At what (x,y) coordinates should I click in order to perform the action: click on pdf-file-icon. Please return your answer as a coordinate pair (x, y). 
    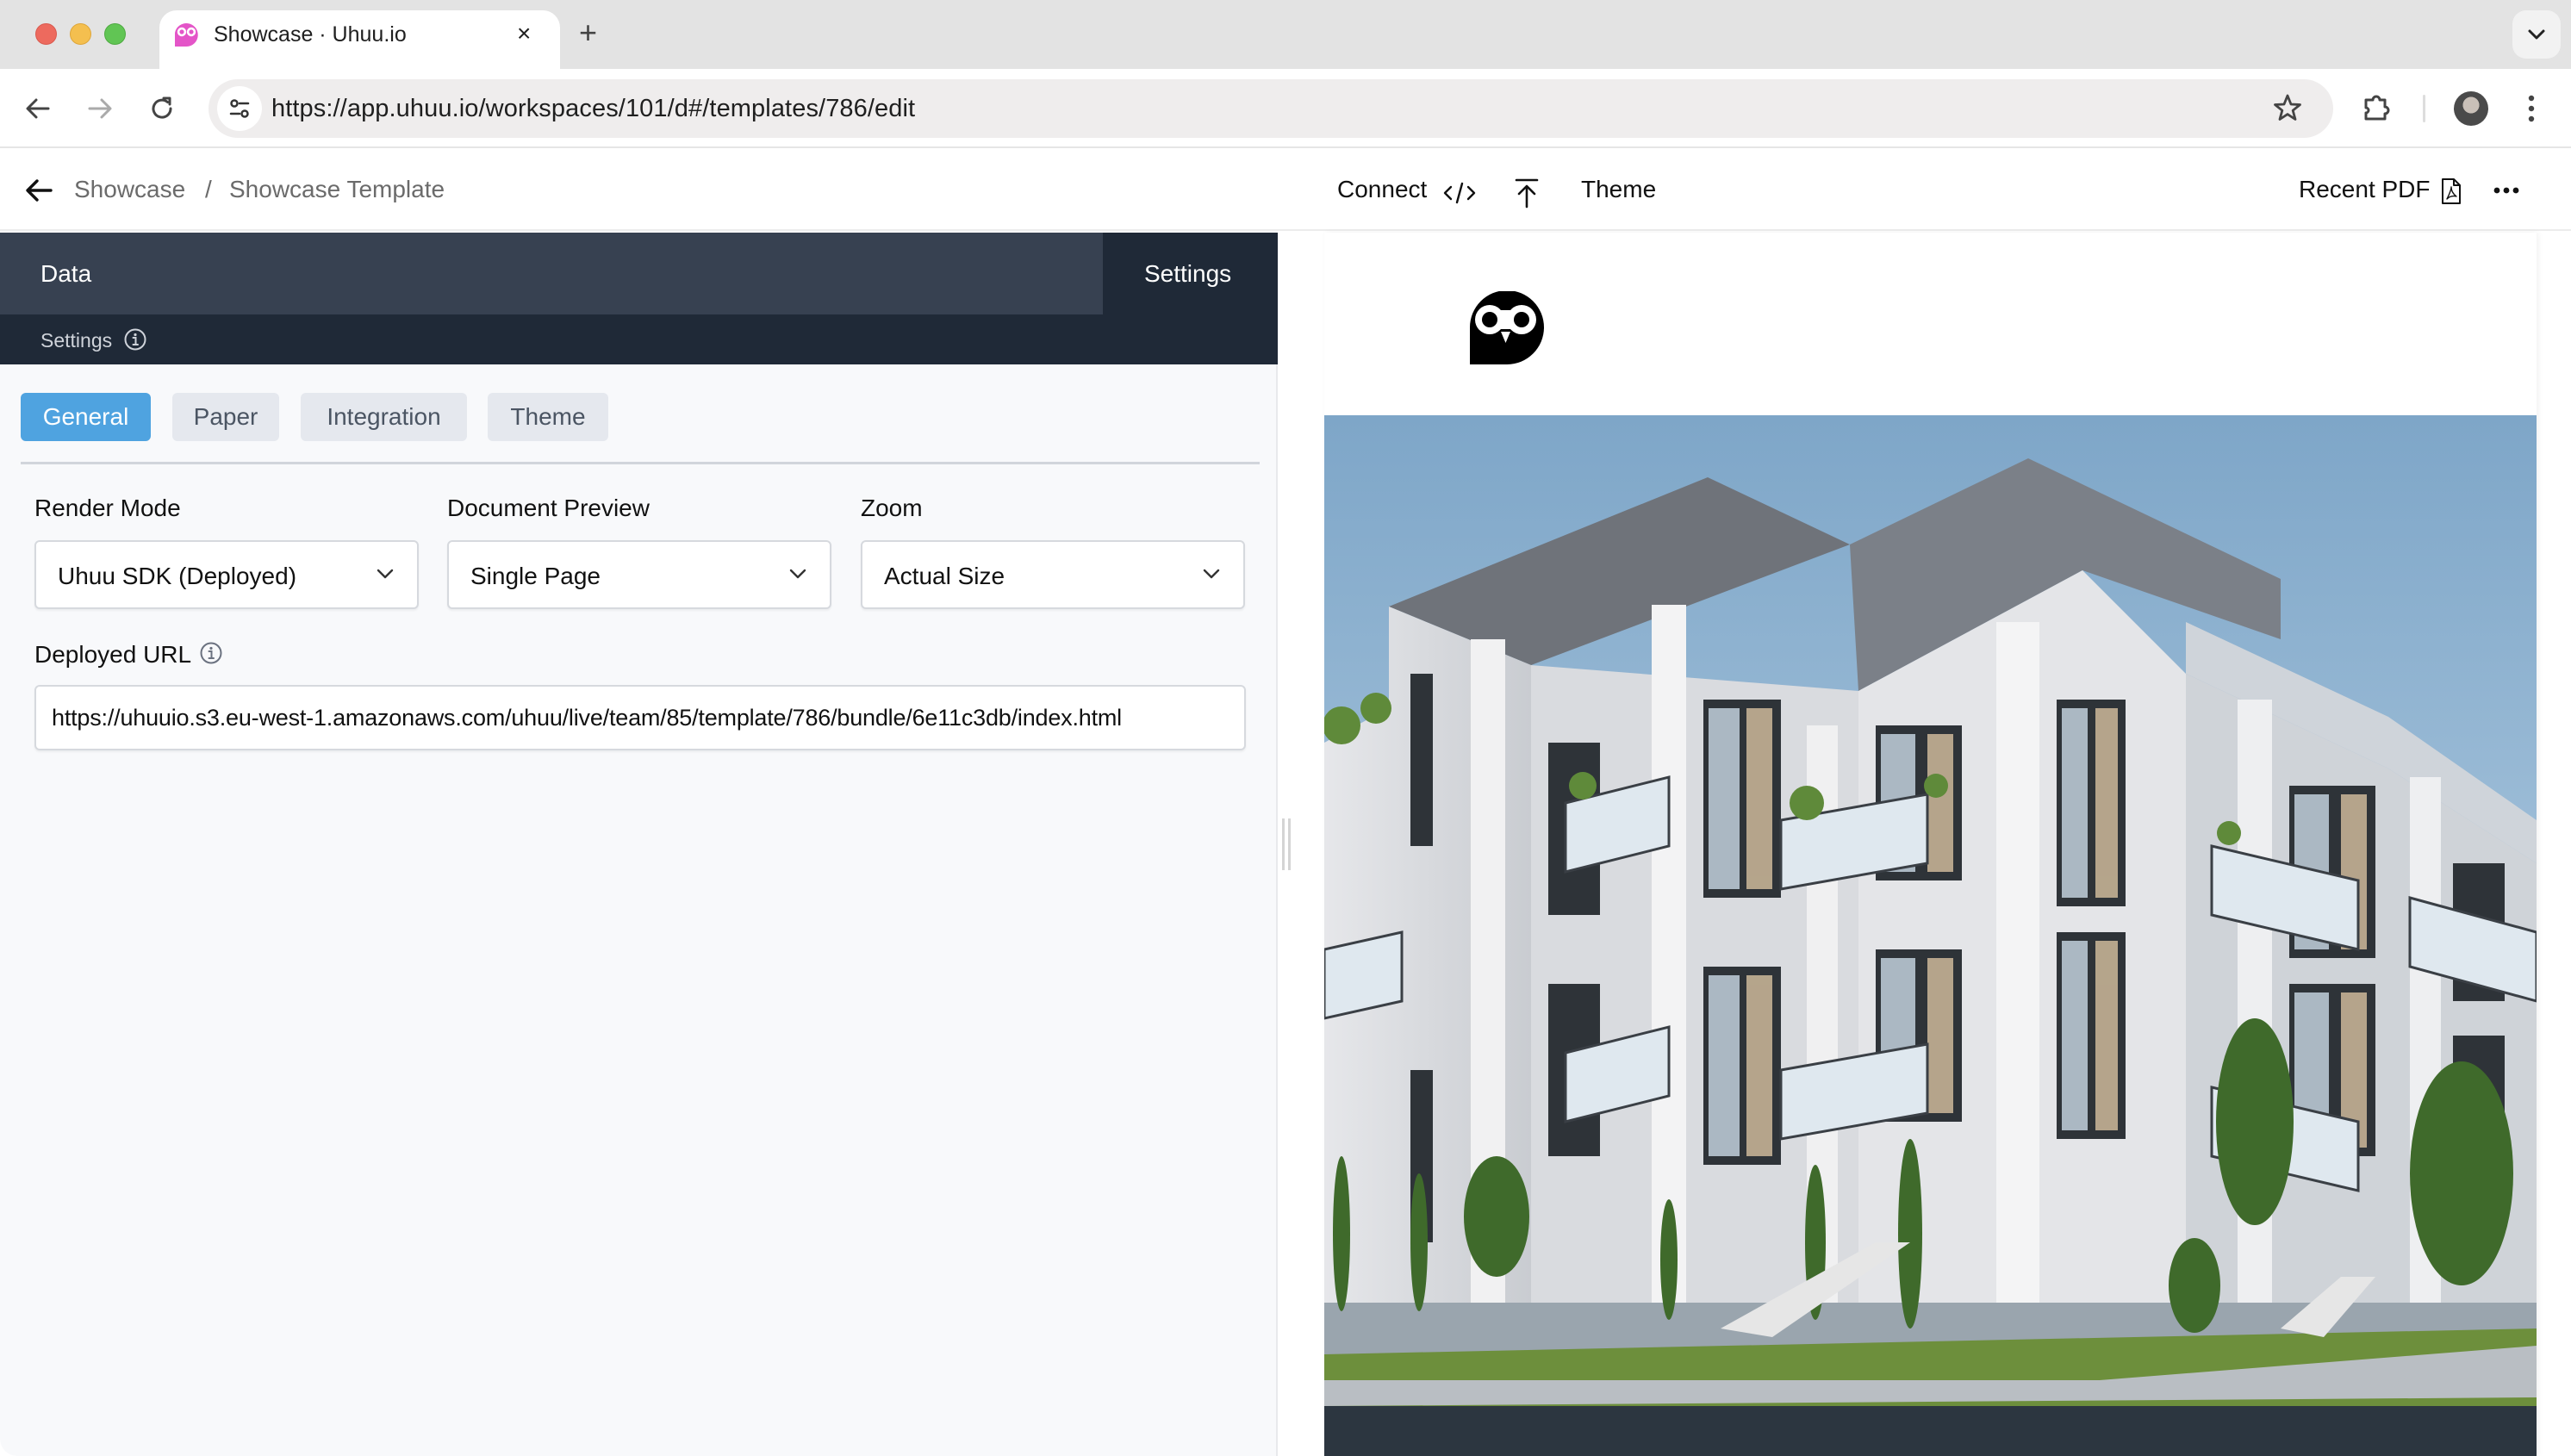
    Looking at the image, I should click on (2451, 191).